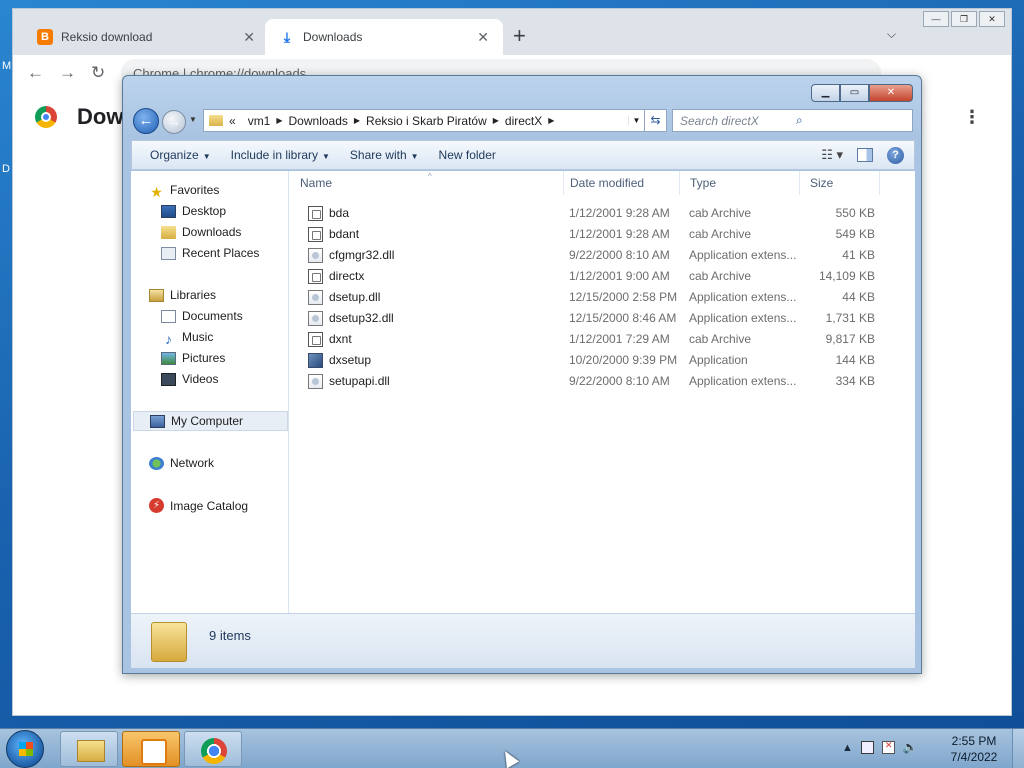 The image size is (1024, 768). What do you see at coordinates (210, 253) in the screenshot?
I see `nav-item-recent-places: Recent Places` at bounding box center [210, 253].